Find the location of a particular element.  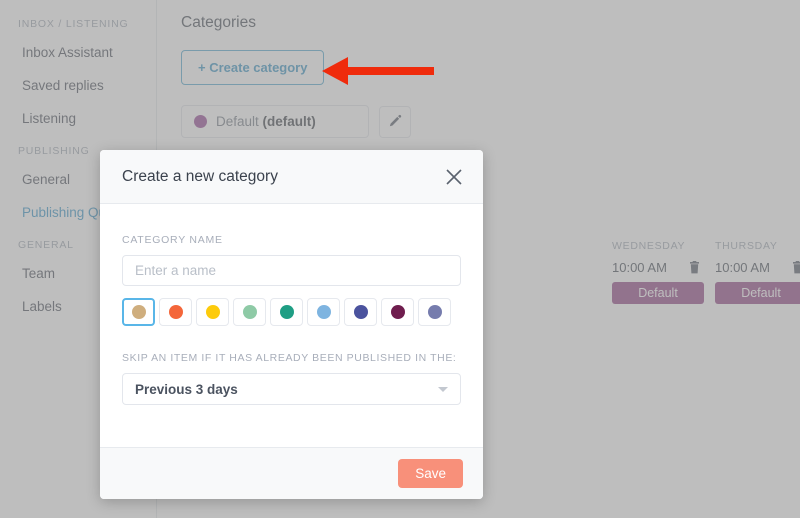

modal-footer: Save is located at coordinates (291, 473).